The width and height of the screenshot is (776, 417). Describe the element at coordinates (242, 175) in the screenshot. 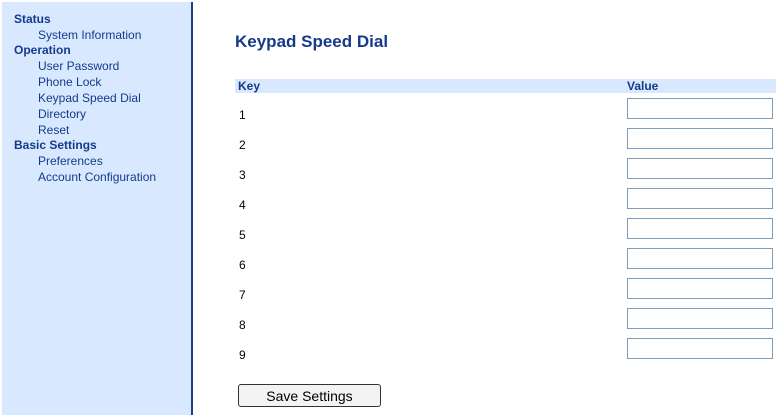

I see `row-key-label: 3` at that location.